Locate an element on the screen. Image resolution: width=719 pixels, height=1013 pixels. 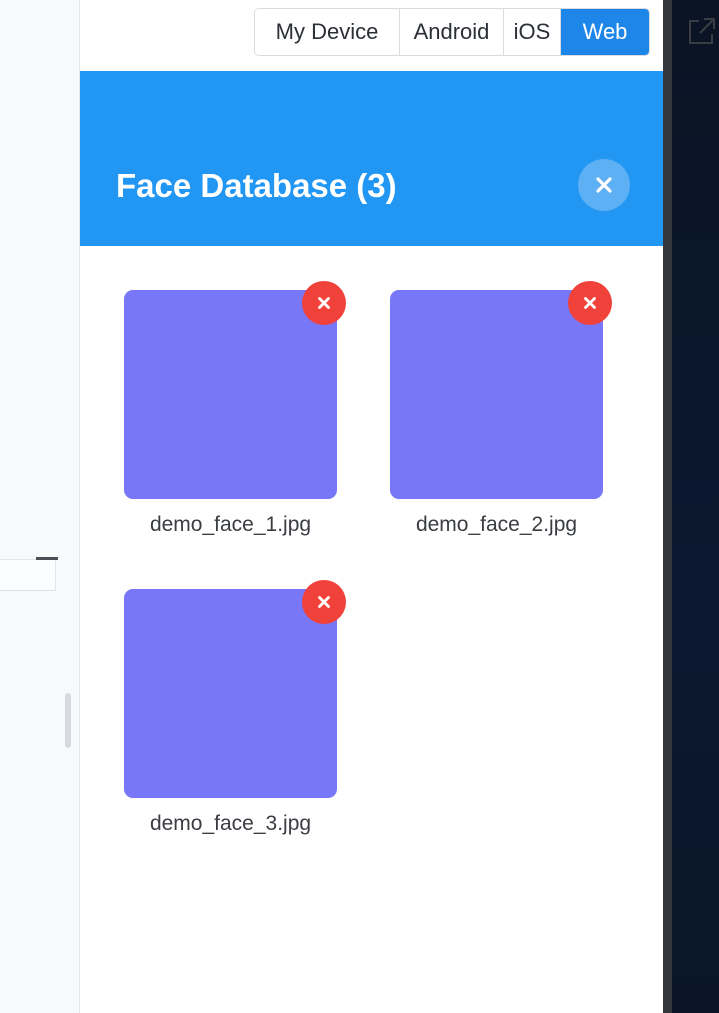
drawer-title: Face Database (3) is located at coordinates (256, 185).